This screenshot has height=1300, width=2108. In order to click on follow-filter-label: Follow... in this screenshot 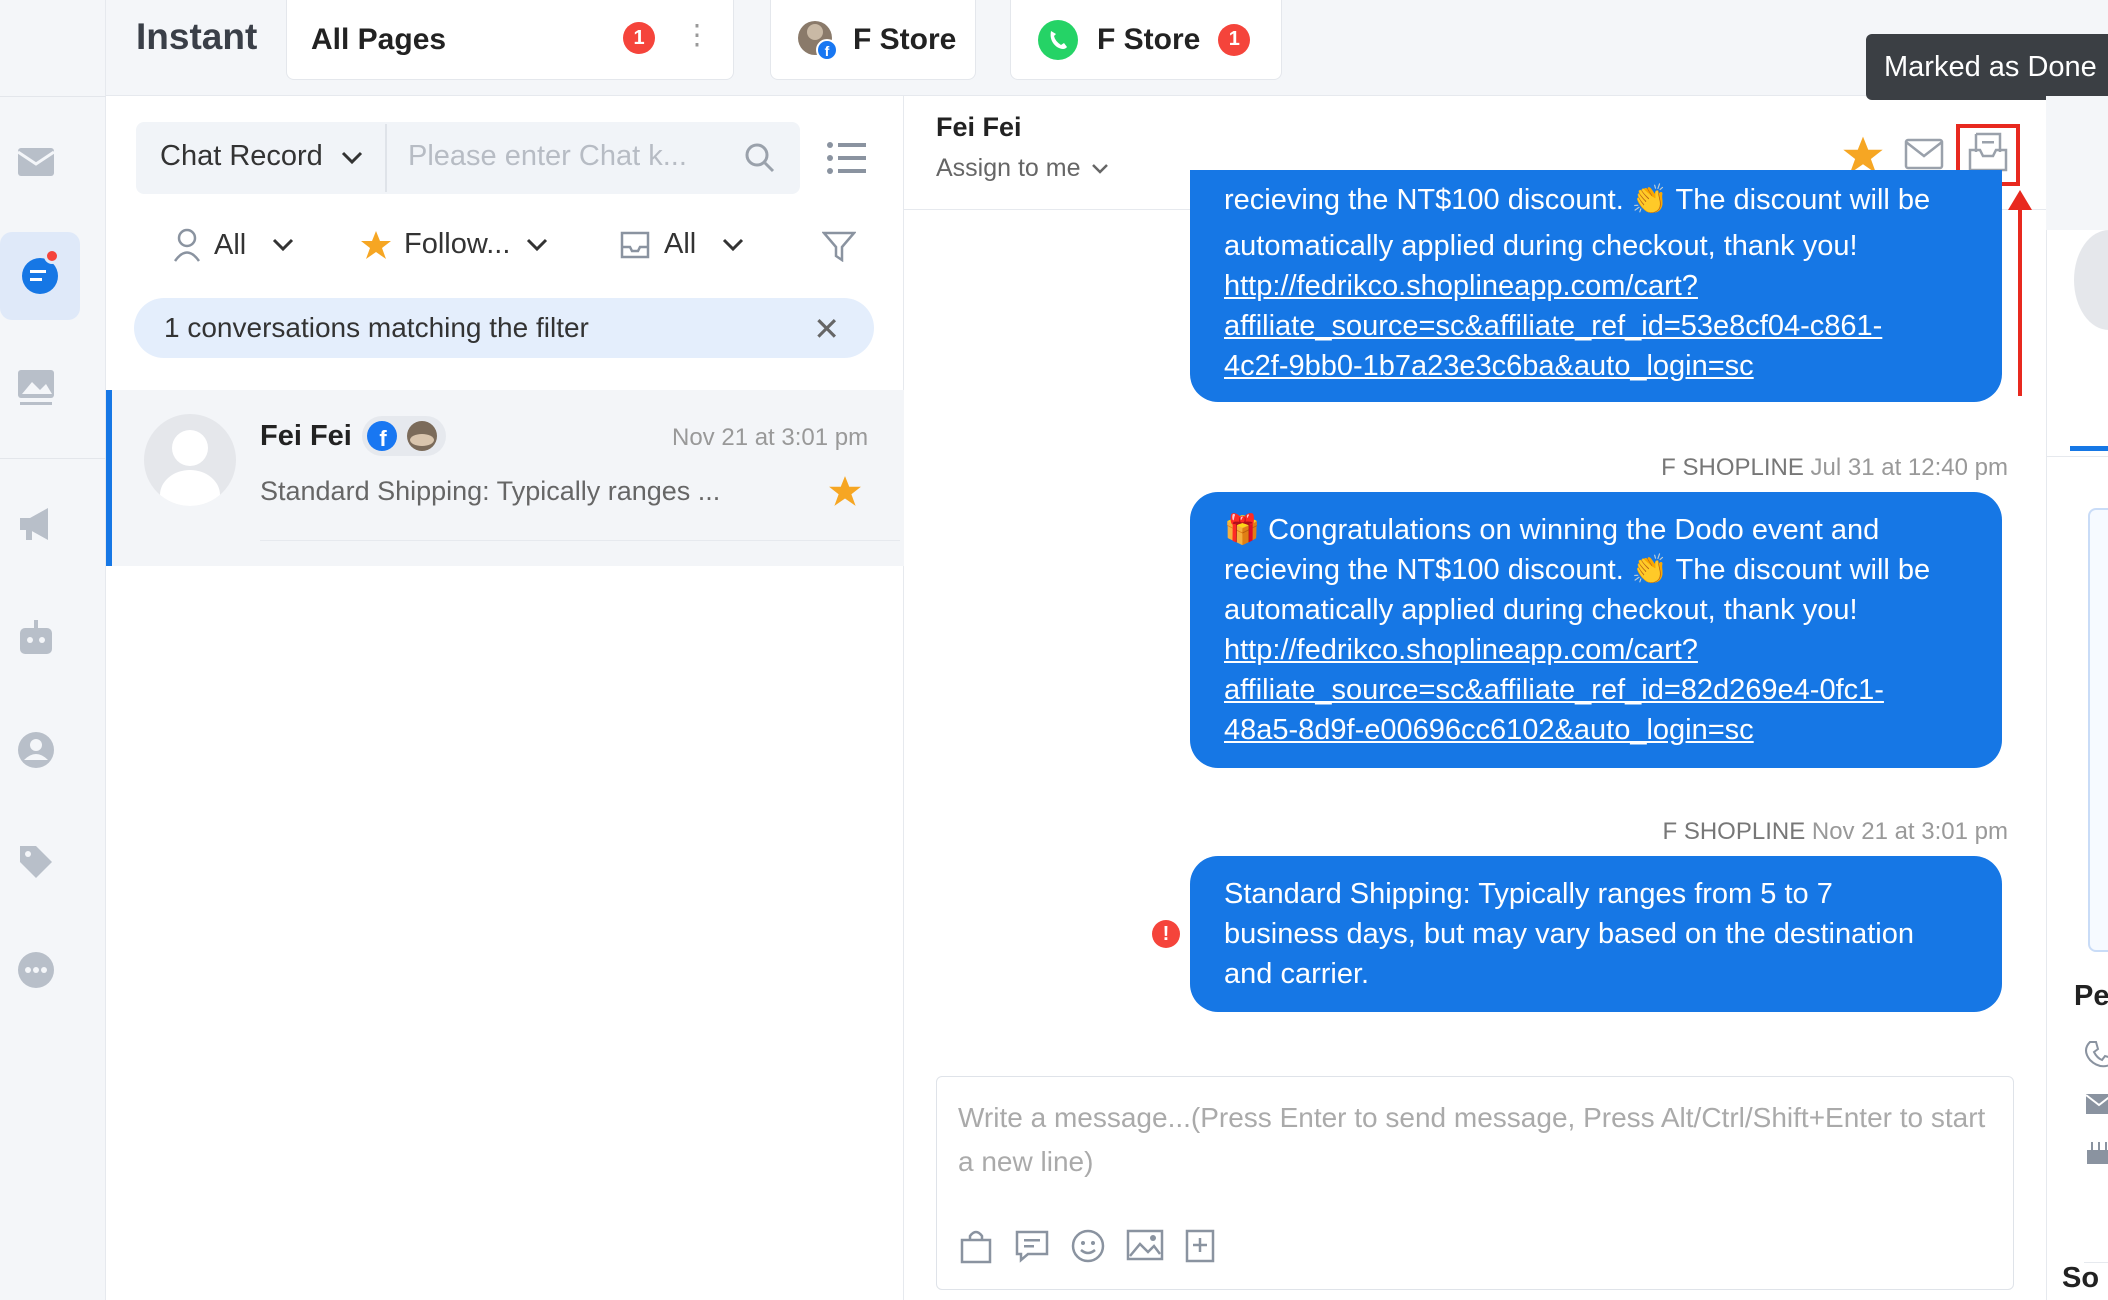, I will do `click(457, 244)`.